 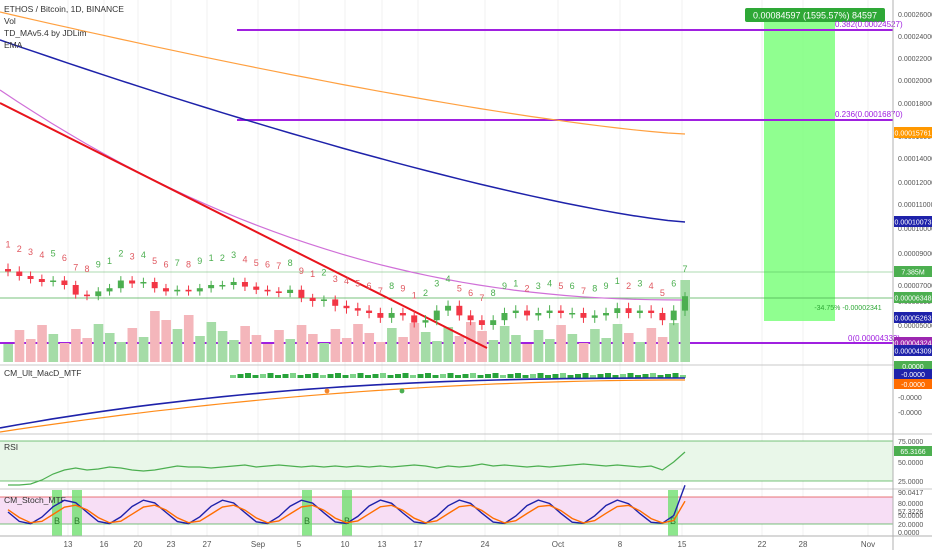 What do you see at coordinates (64, 9) in the screenshot?
I see `symbol-title: ETHOS / Bitcoin, 1D, BINANCE` at bounding box center [64, 9].